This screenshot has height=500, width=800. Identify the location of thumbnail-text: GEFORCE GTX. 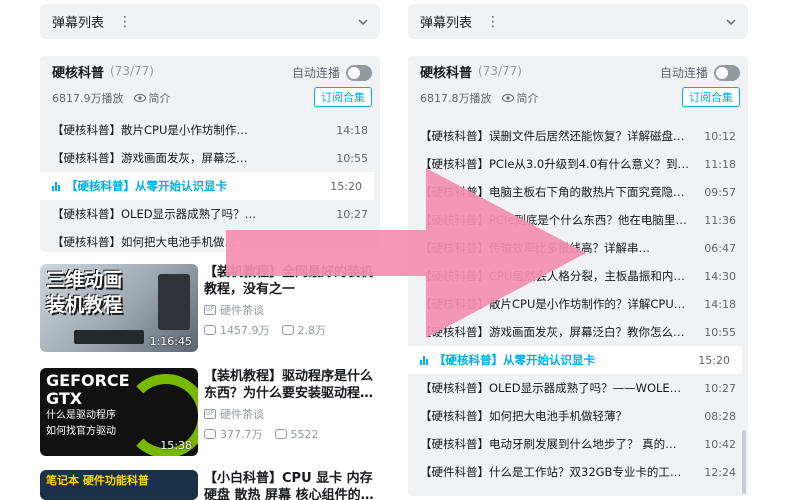
(88, 389).